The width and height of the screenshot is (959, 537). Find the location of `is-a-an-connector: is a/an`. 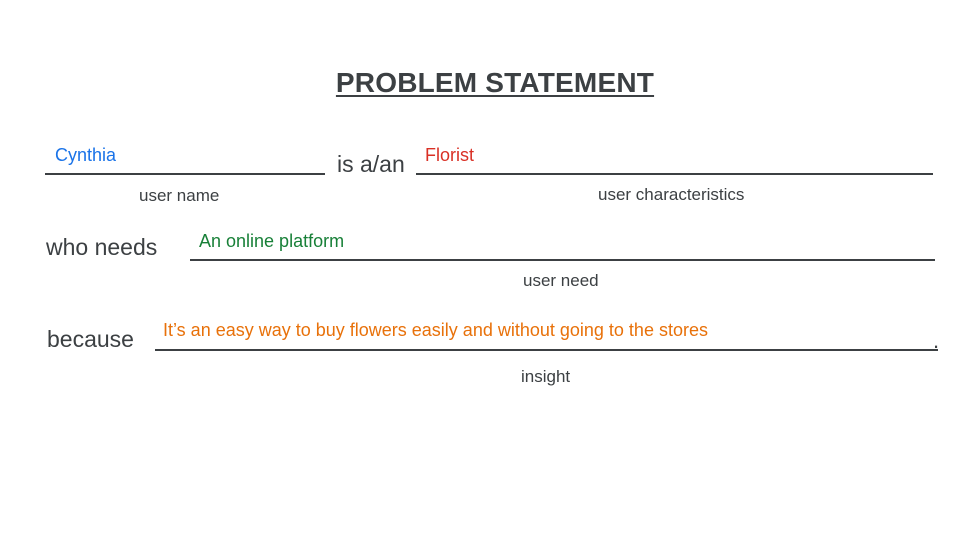

is-a-an-connector: is a/an is located at coordinates (371, 164).